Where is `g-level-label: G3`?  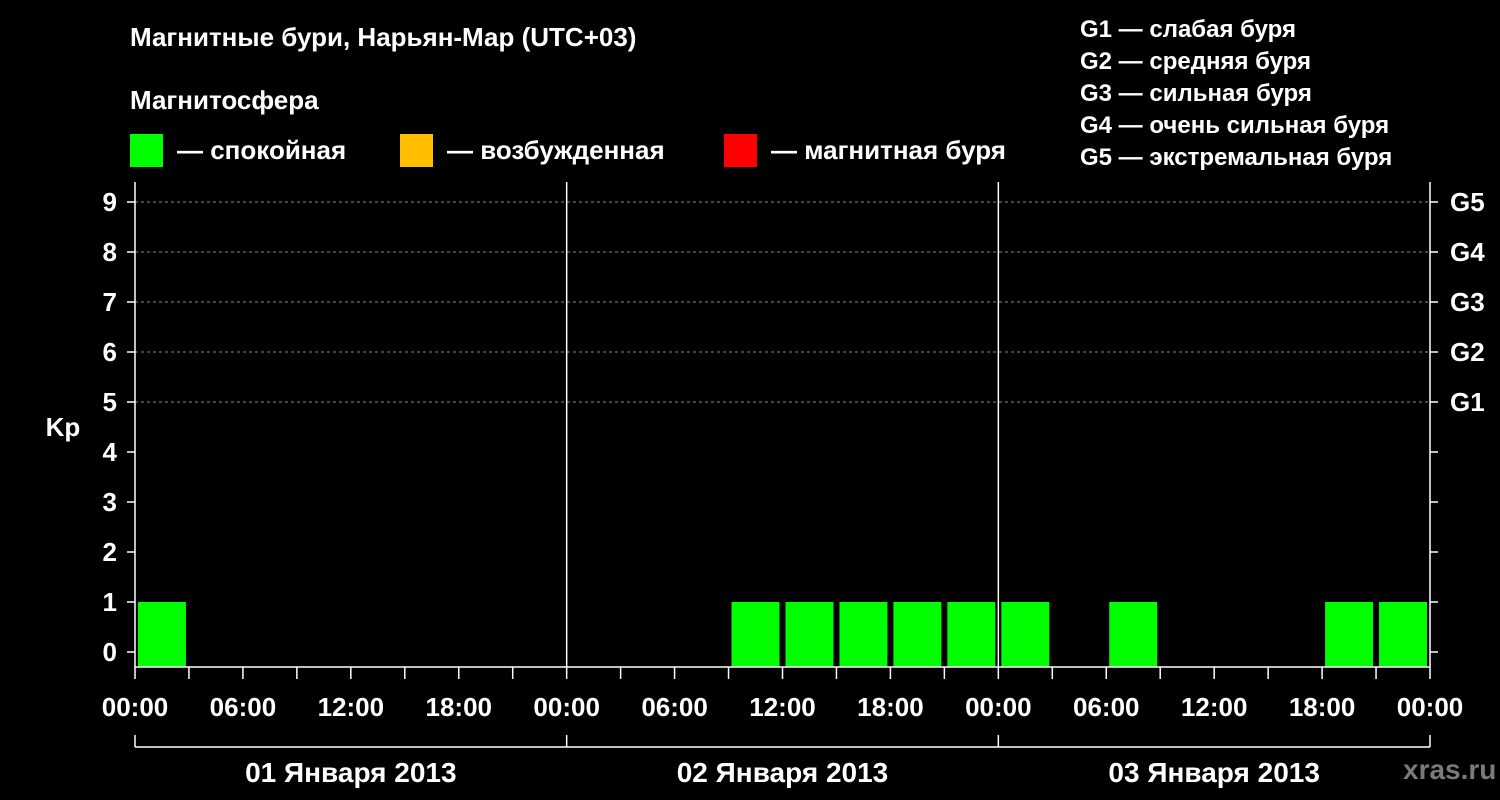 g-level-label: G3 is located at coordinates (1467, 302).